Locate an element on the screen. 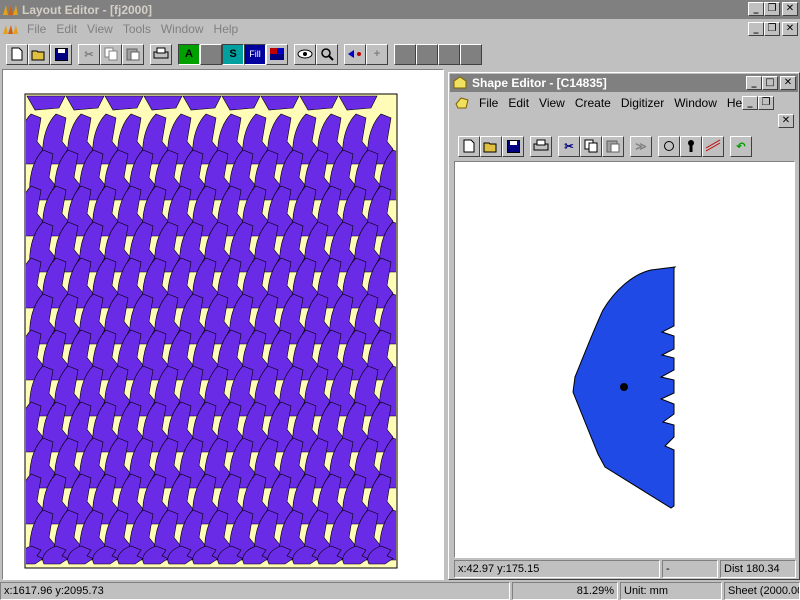 The height and width of the screenshot is (600, 800). se-undo-arrow-icon: ↶ is located at coordinates (741, 146).